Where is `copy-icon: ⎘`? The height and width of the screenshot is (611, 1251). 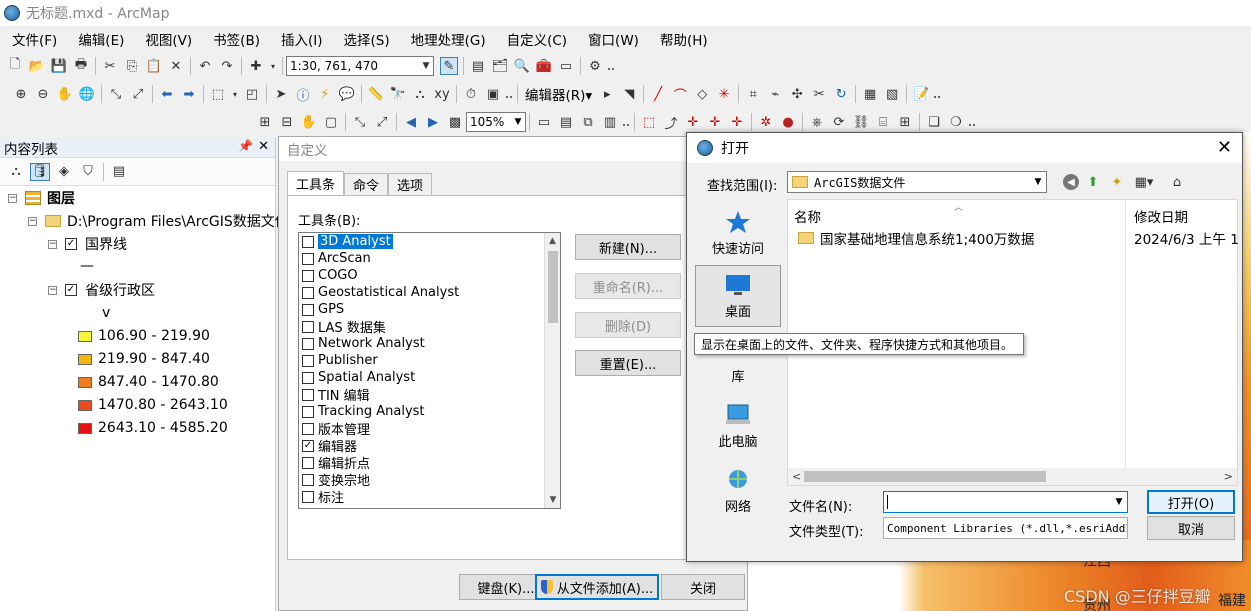 copy-icon: ⎘ is located at coordinates (132, 66).